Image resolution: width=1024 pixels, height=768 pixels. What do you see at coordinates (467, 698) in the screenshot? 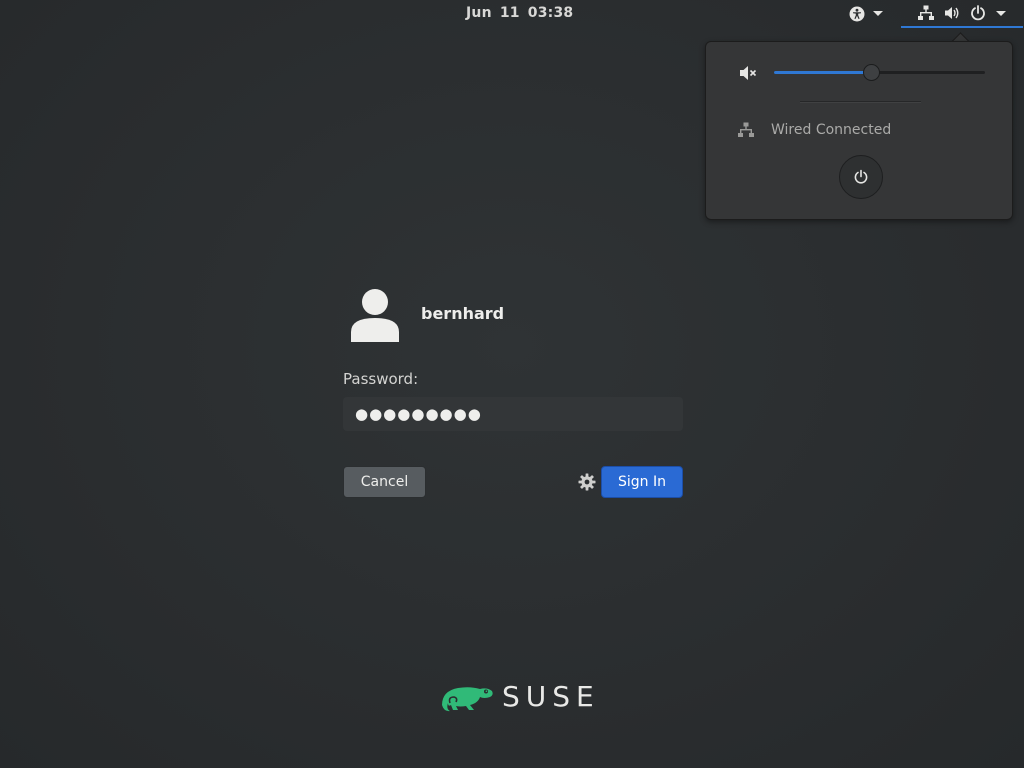
I see `chameleon-logo-icon` at bounding box center [467, 698].